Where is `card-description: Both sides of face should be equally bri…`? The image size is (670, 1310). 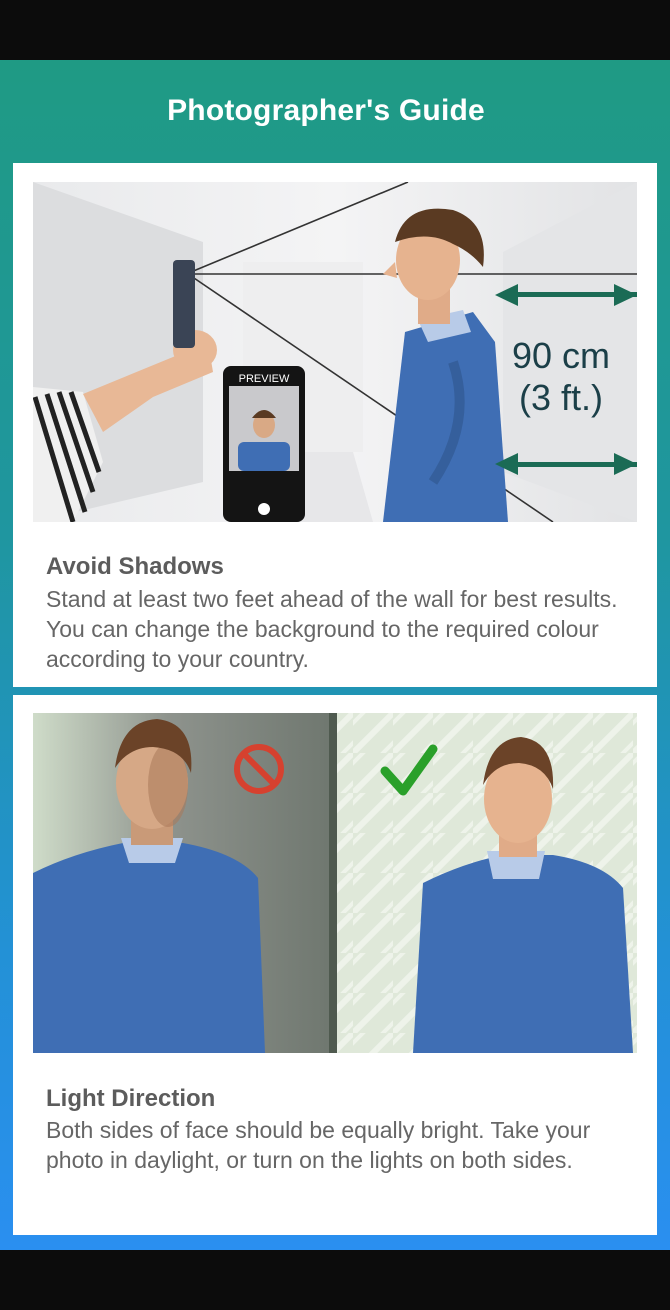 card-description: Both sides of face should be equally bri… is located at coordinates (318, 1145).